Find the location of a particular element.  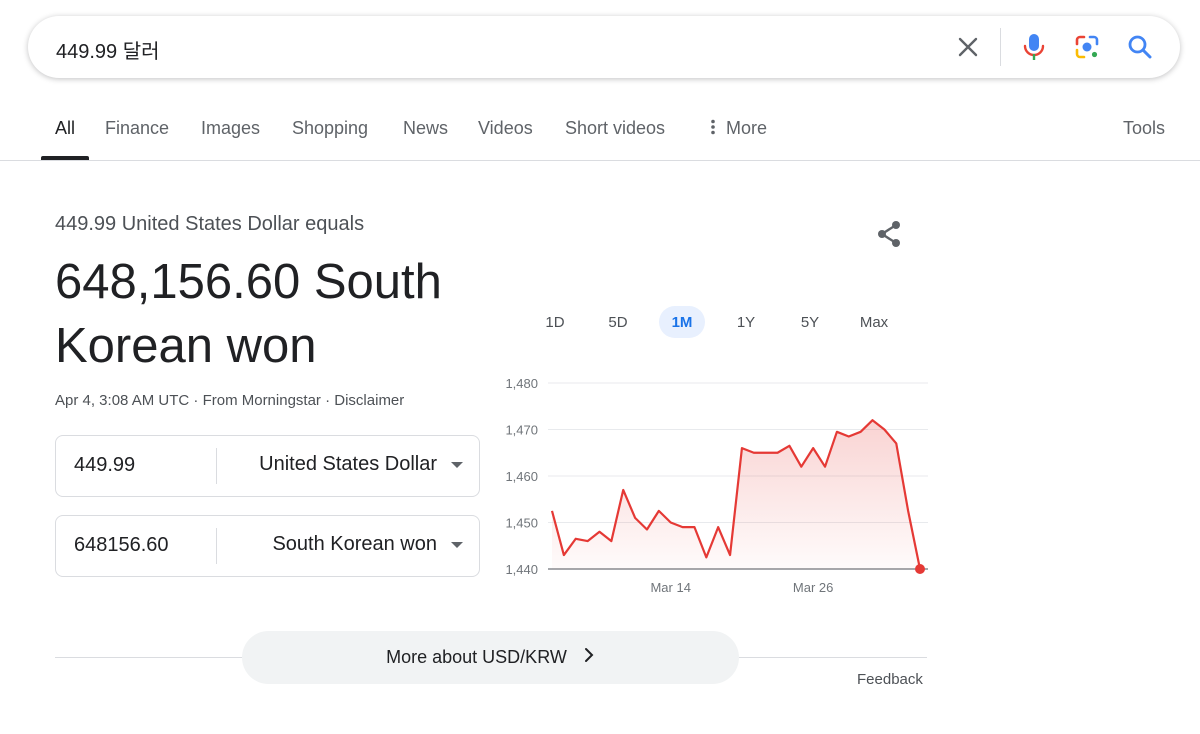

search-input: 449.99 달러 is located at coordinates (108, 49).